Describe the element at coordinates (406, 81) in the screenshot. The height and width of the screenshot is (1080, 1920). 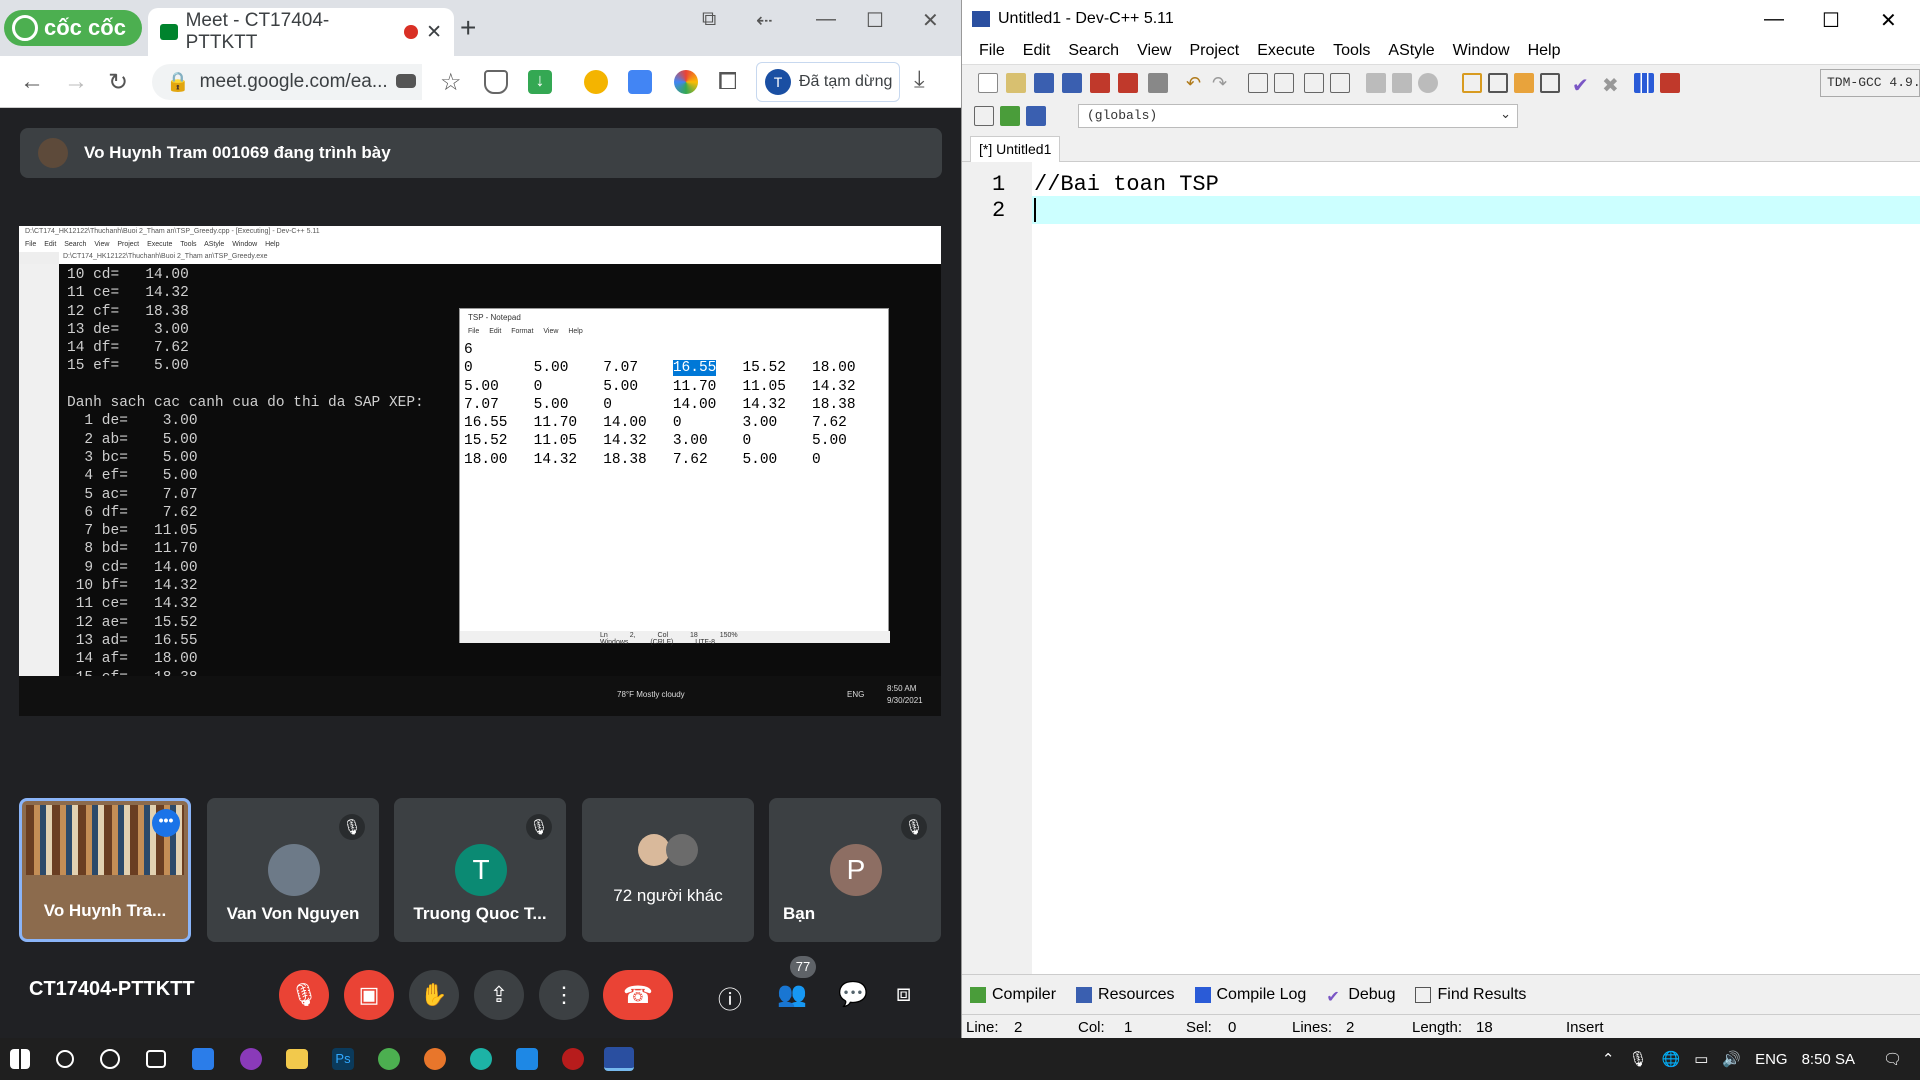
I see `camera-icon` at that location.